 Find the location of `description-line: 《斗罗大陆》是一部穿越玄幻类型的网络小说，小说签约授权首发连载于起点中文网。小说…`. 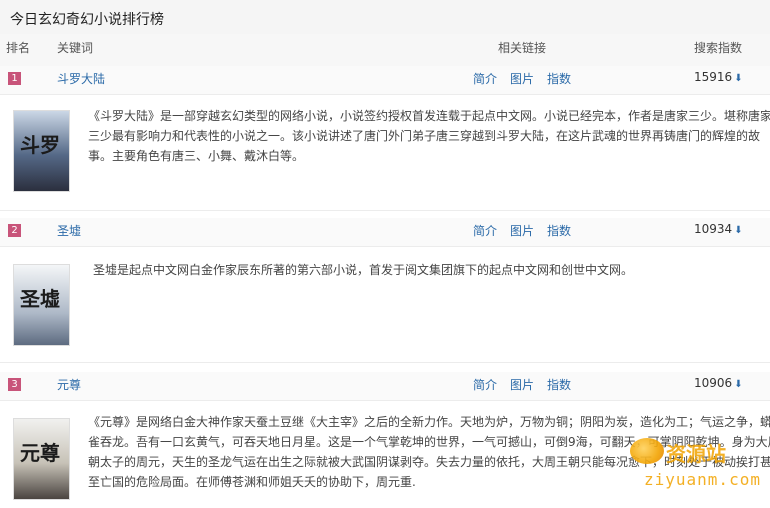

description-line: 《斗罗大陆》是一部穿越玄幻类型的网络小说，小说签约授权首发连载于起点中文网。小说… is located at coordinates (429, 116).